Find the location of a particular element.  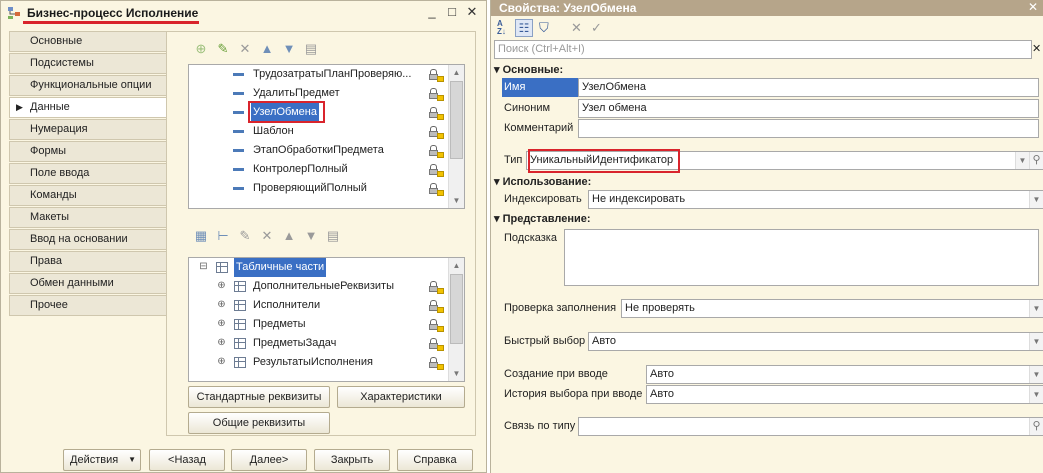

type-label: Тип is located at coordinates (513, 160).